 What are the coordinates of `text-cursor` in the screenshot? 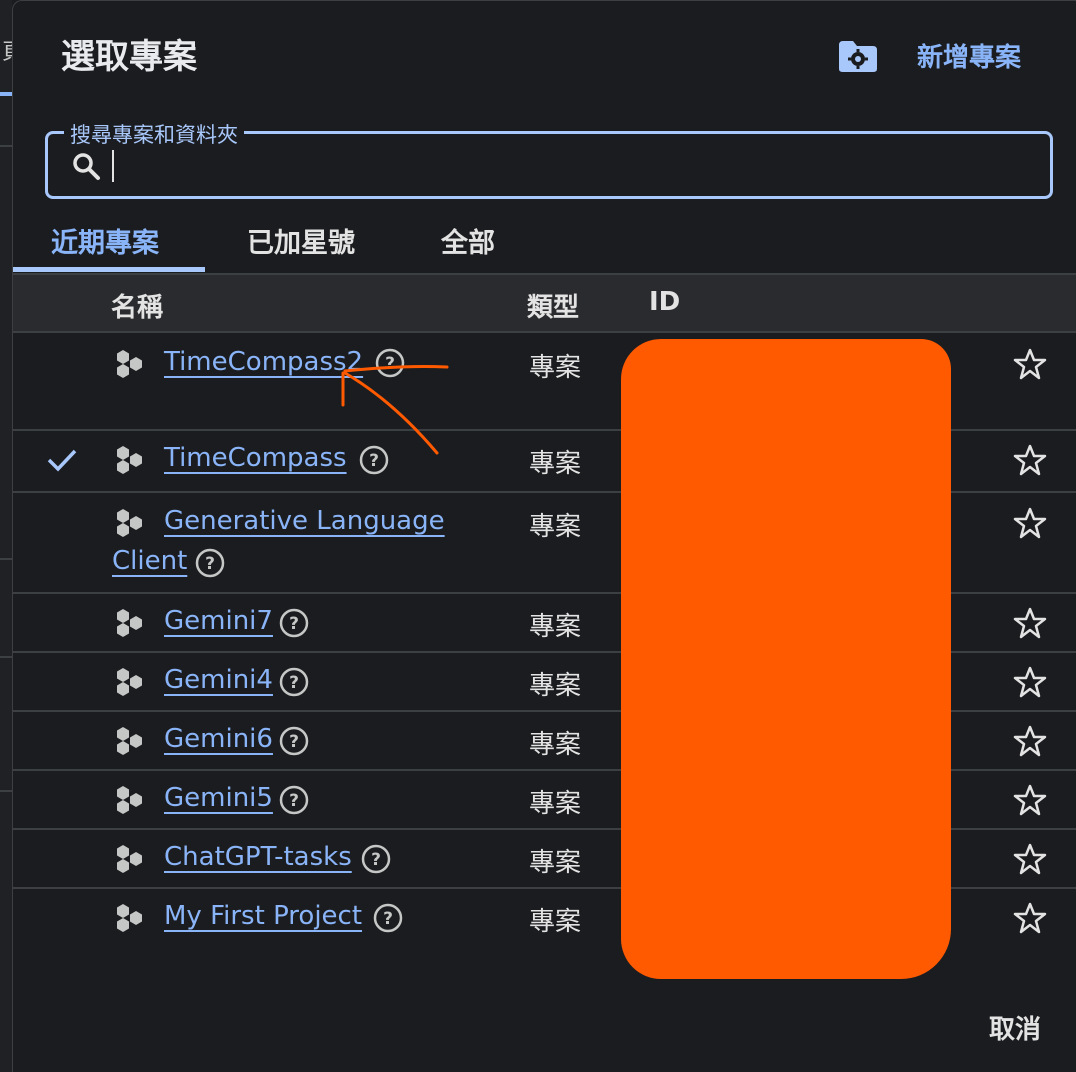 It's located at (113, 166).